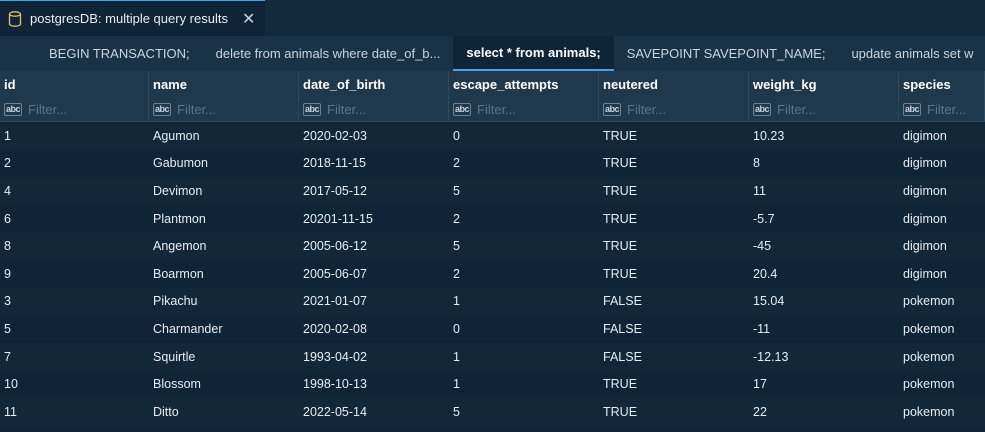  Describe the element at coordinates (374, 163) in the screenshot. I see `table-cell: 2018-11-15` at that location.